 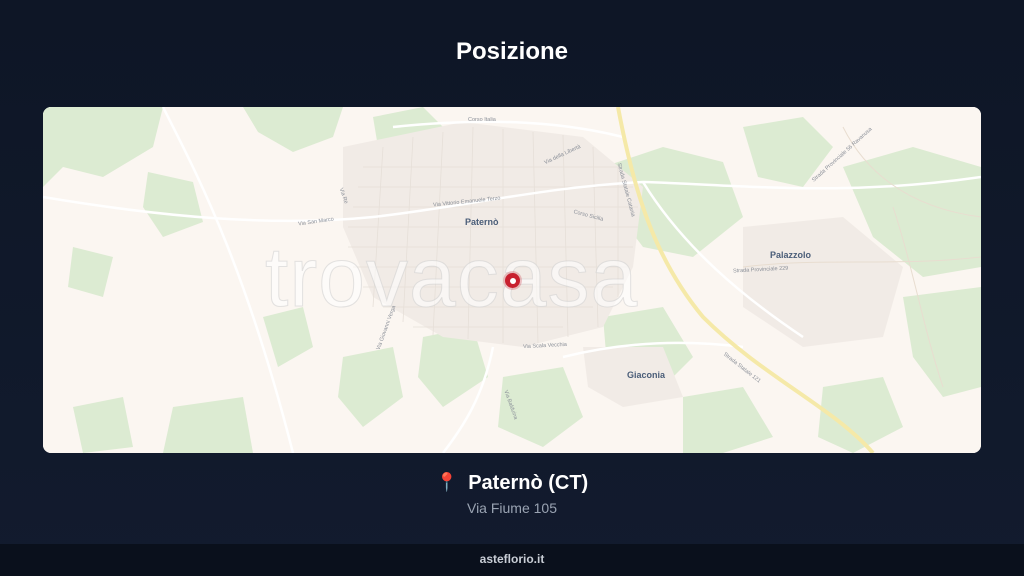 I want to click on location-heading: 📍 Paternò (CT), so click(x=512, y=483).